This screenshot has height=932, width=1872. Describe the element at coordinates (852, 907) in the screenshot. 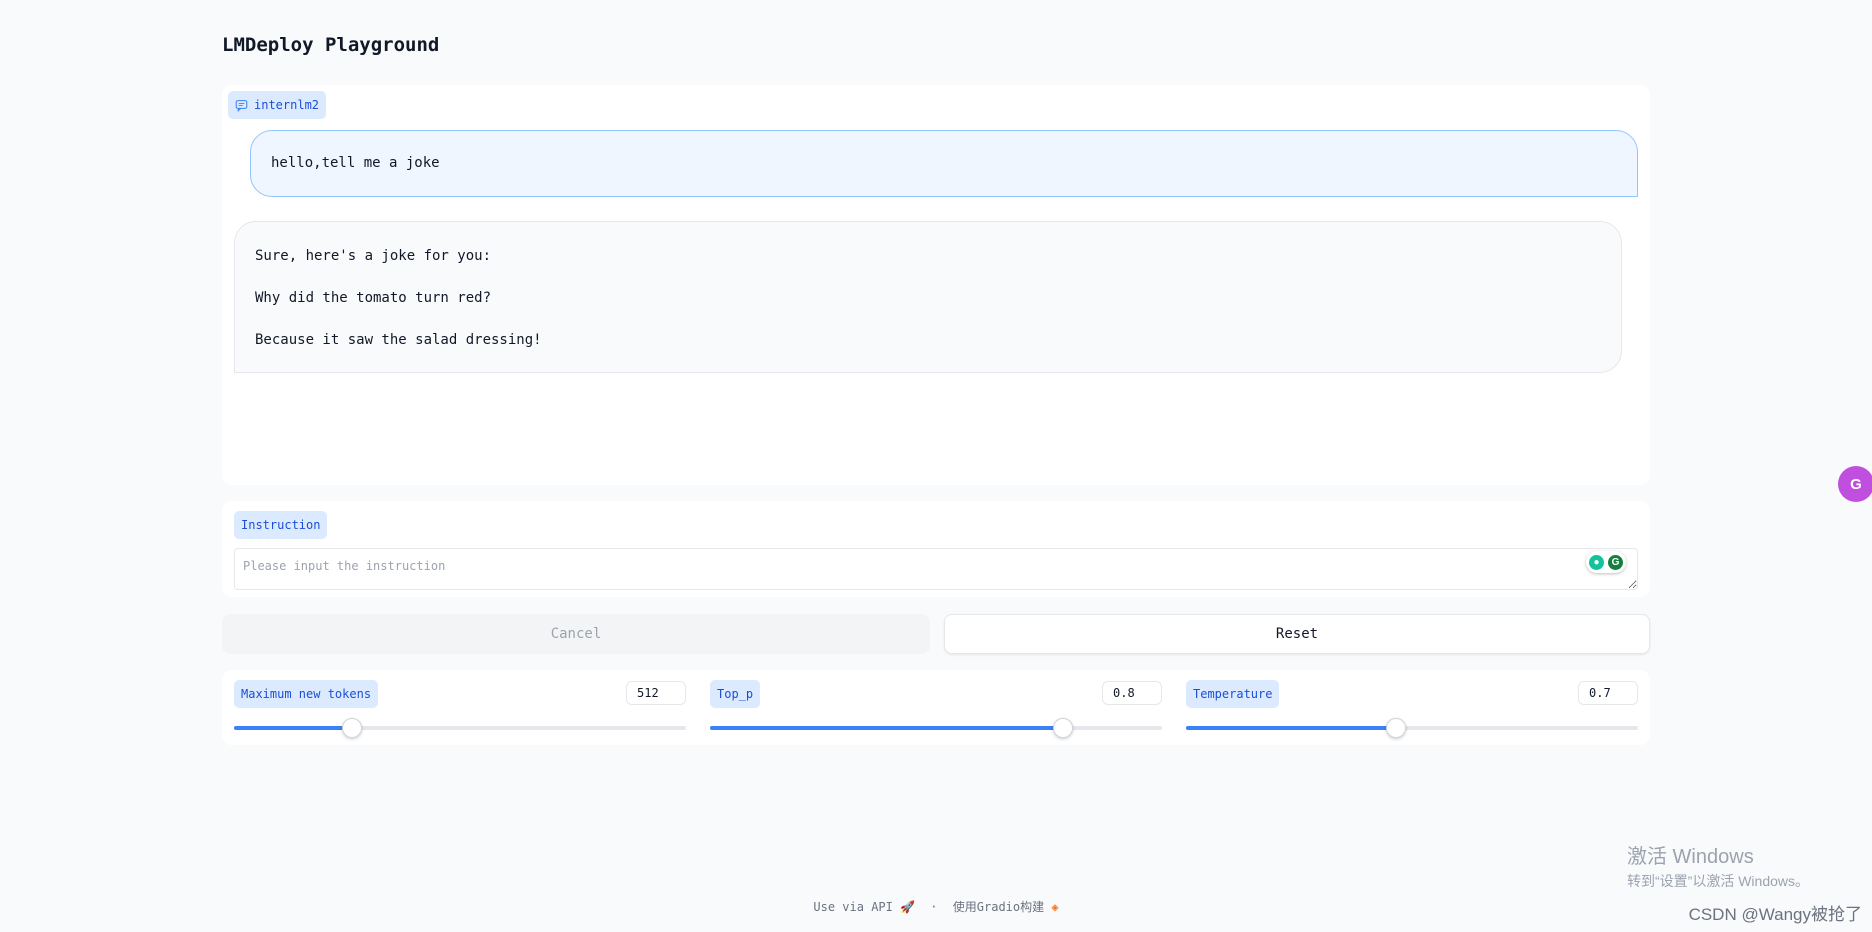

I see `use-via-api-link: Use via API` at that location.